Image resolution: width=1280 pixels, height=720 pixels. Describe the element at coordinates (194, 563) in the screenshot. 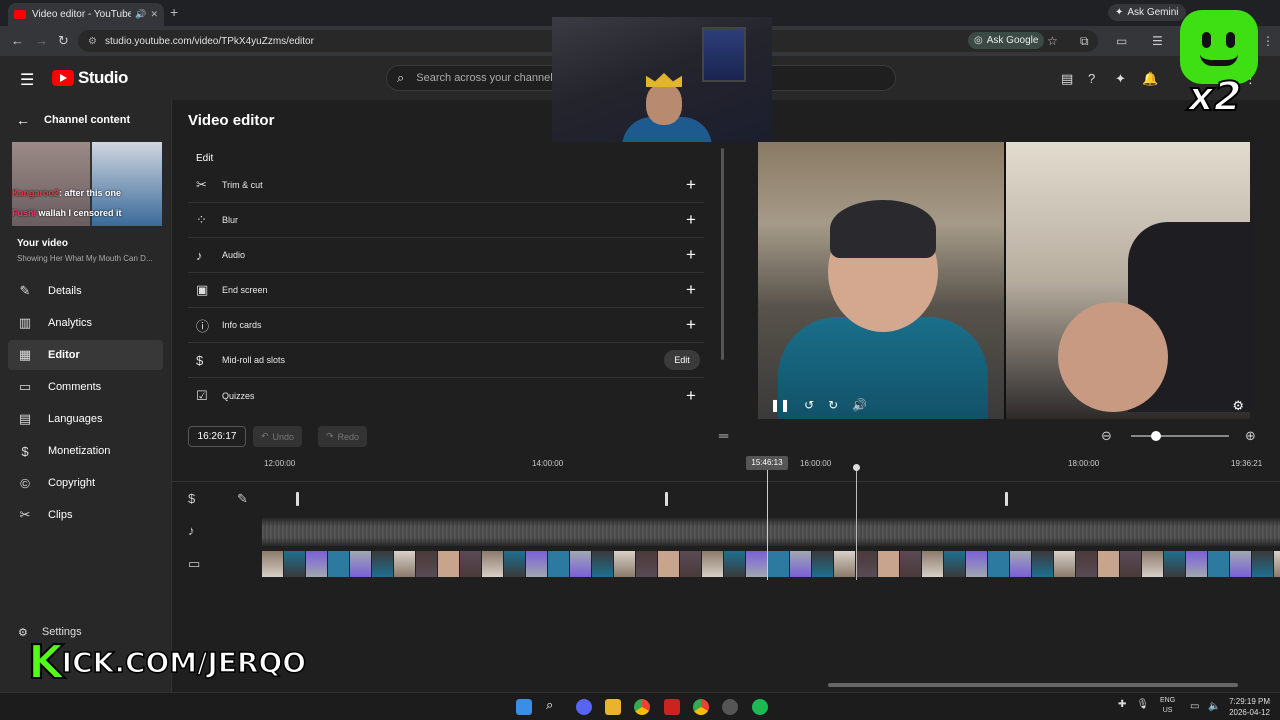

I see `video-track-icon: ▭` at that location.